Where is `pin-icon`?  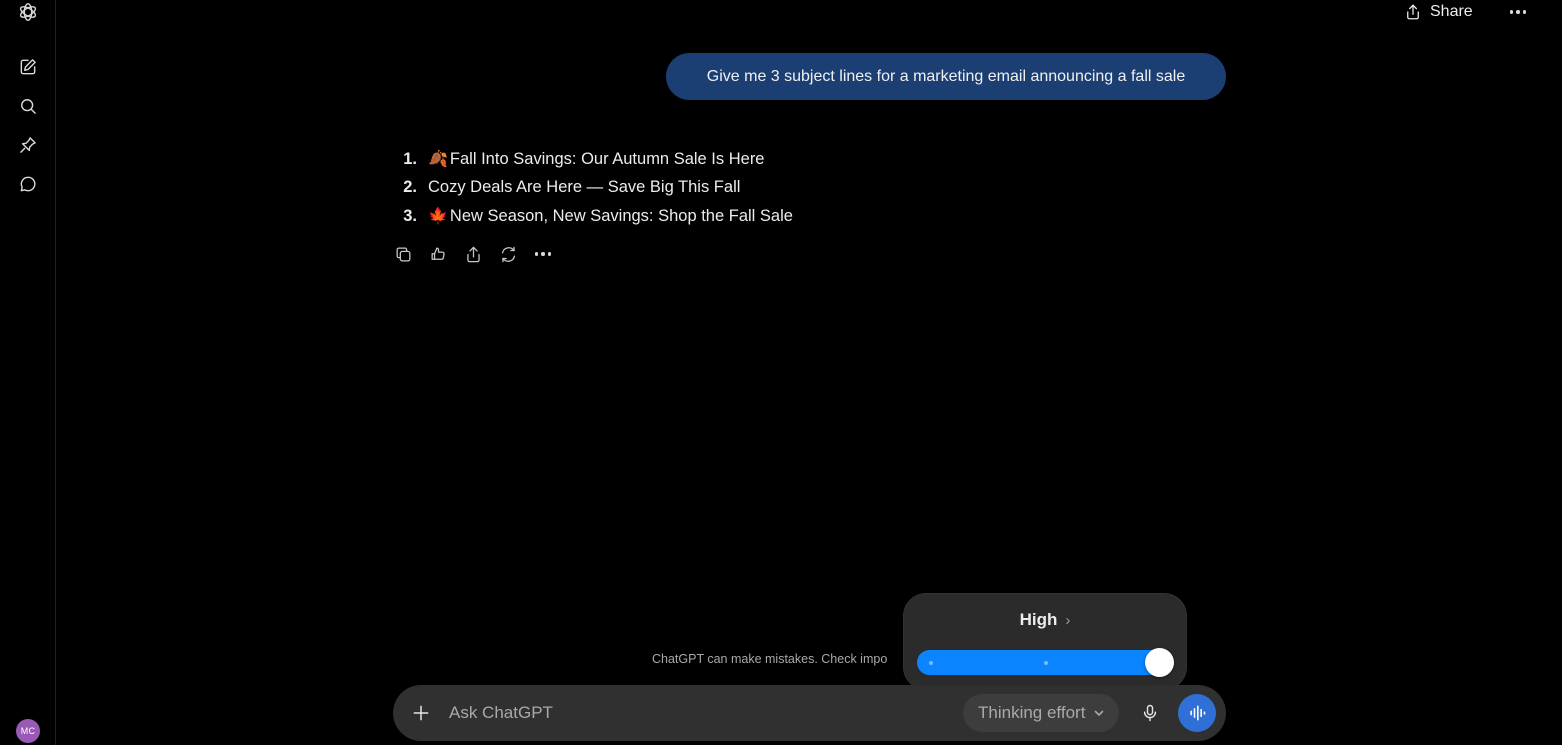 pin-icon is located at coordinates (28, 145).